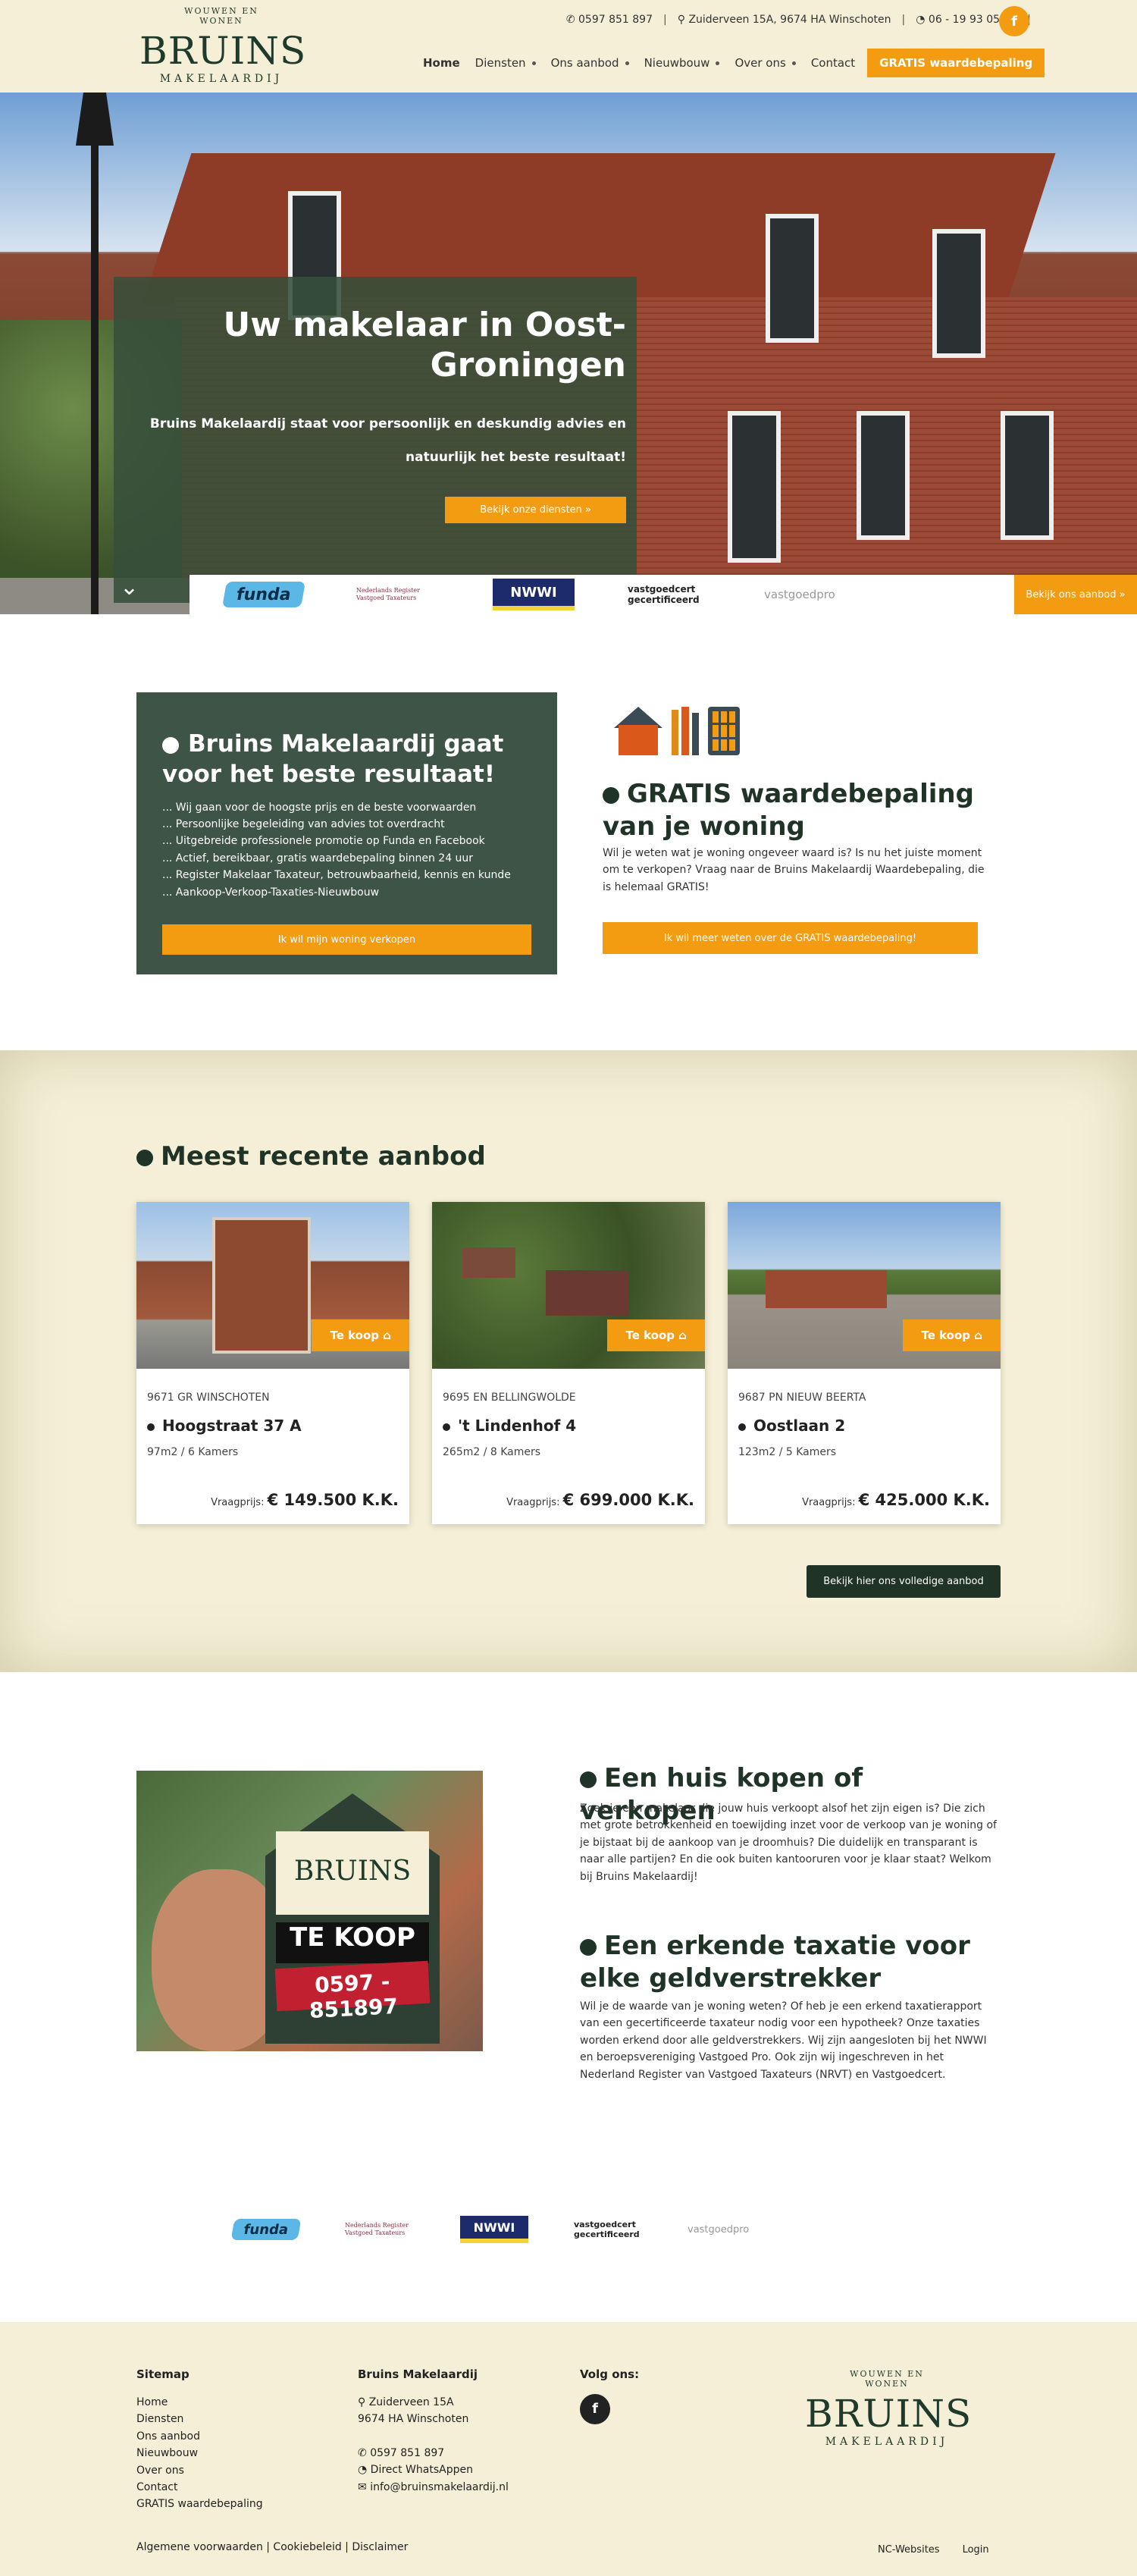 This screenshot has height=2576, width=1137. Describe the element at coordinates (765, 63) in the screenshot. I see `nav-over-ons: Over ons` at that location.